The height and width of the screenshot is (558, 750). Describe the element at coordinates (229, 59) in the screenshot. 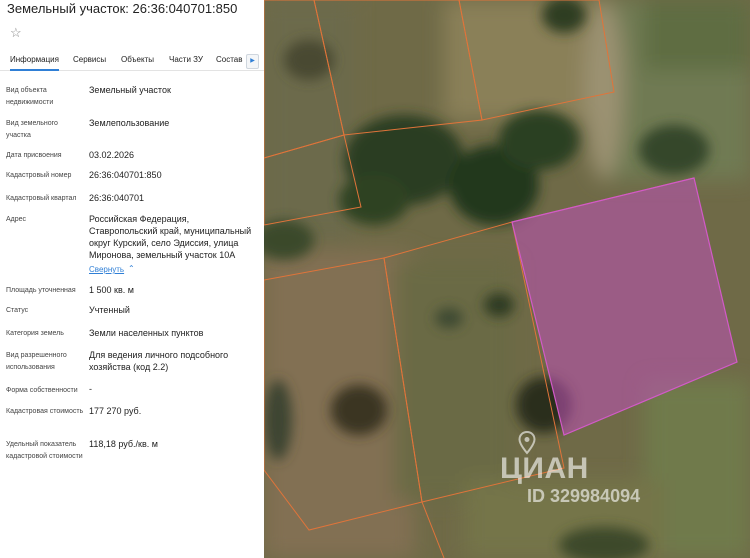

I see `tab-composition: Состав` at that location.